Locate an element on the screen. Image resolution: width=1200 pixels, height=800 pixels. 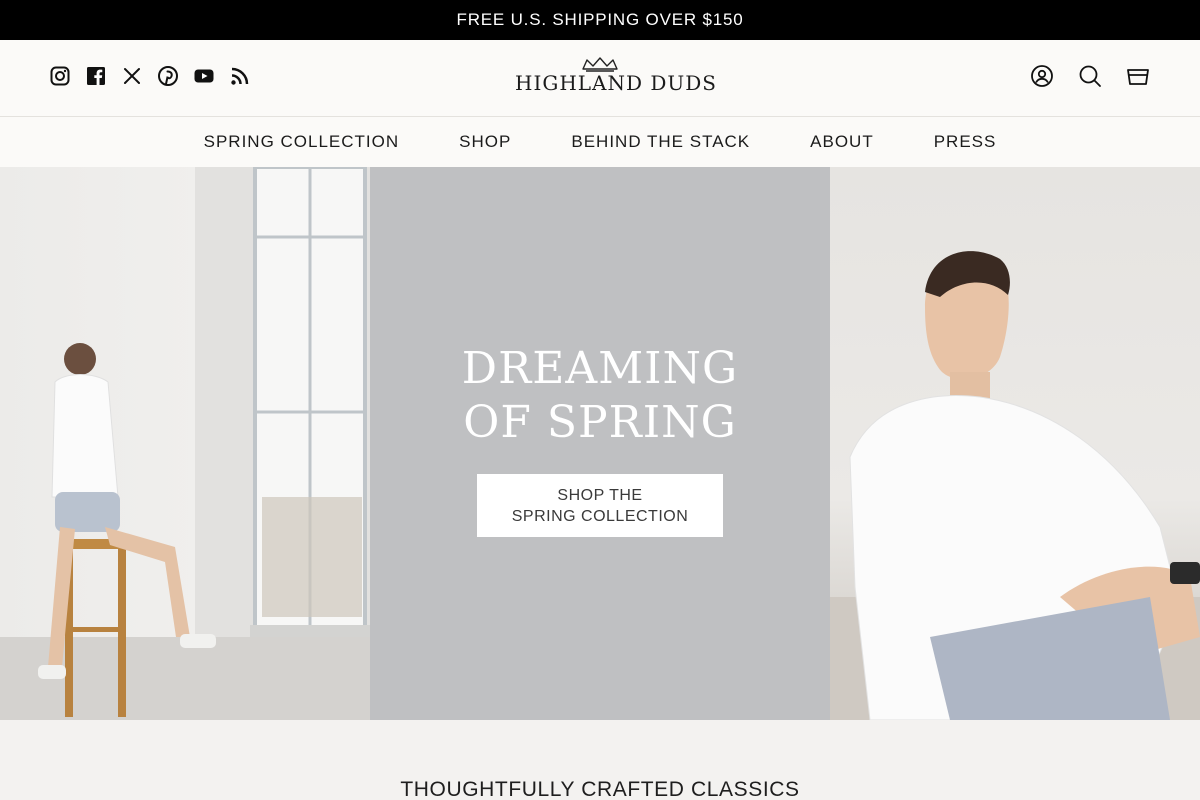
rss-icon is located at coordinates (240, 76).